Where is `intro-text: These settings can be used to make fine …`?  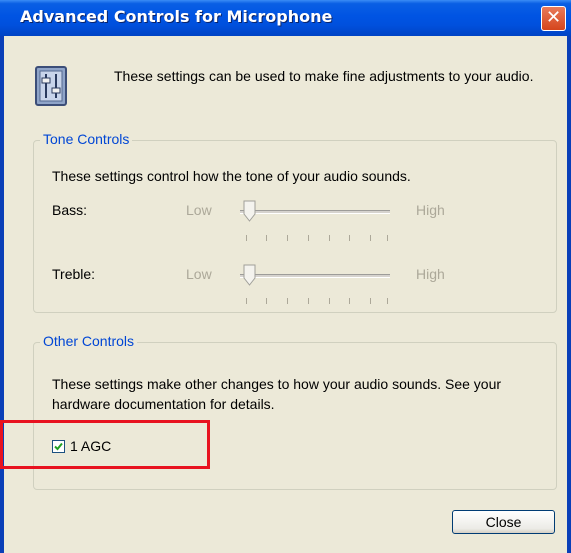 intro-text: These settings can be used to make fine … is located at coordinates (324, 76).